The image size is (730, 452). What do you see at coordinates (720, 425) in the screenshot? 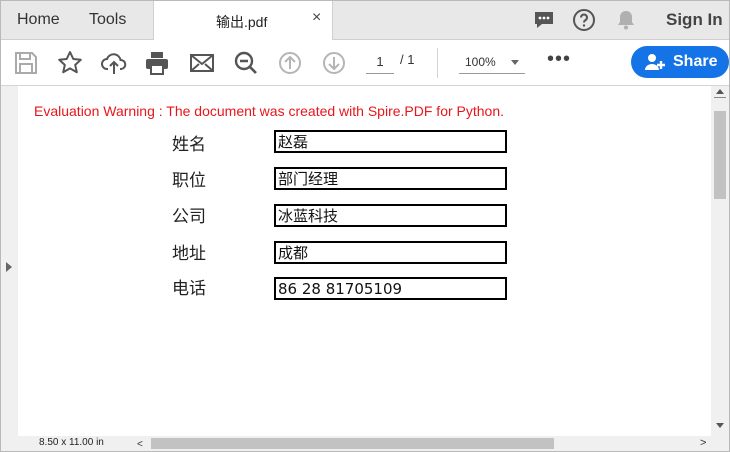
I see `scroll-down-icon` at bounding box center [720, 425].